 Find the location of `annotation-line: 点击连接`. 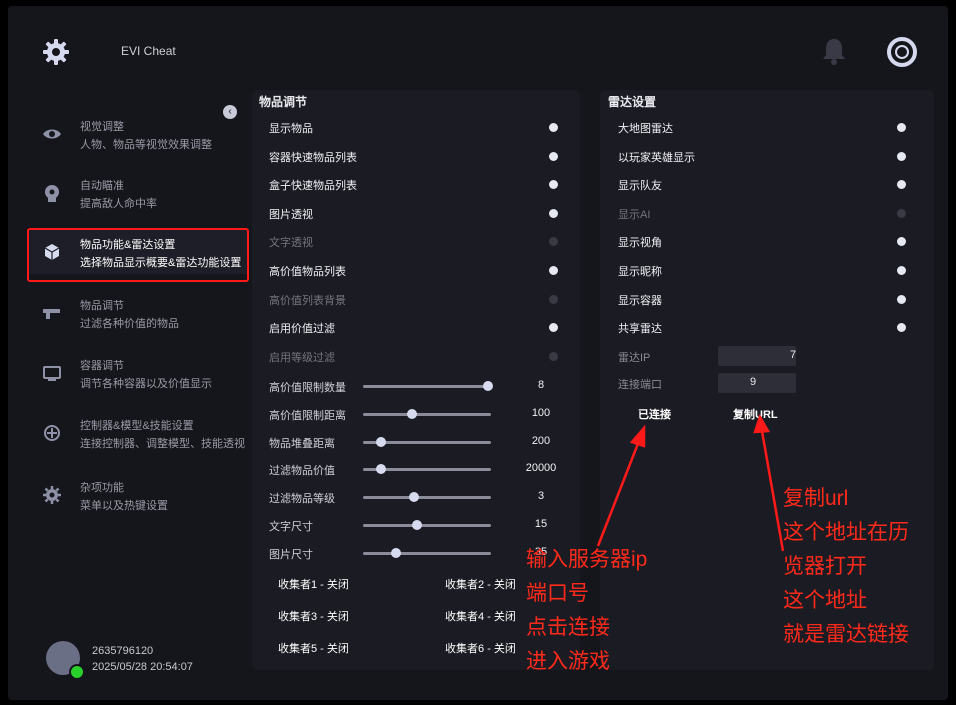

annotation-line: 点击连接 is located at coordinates (568, 627).